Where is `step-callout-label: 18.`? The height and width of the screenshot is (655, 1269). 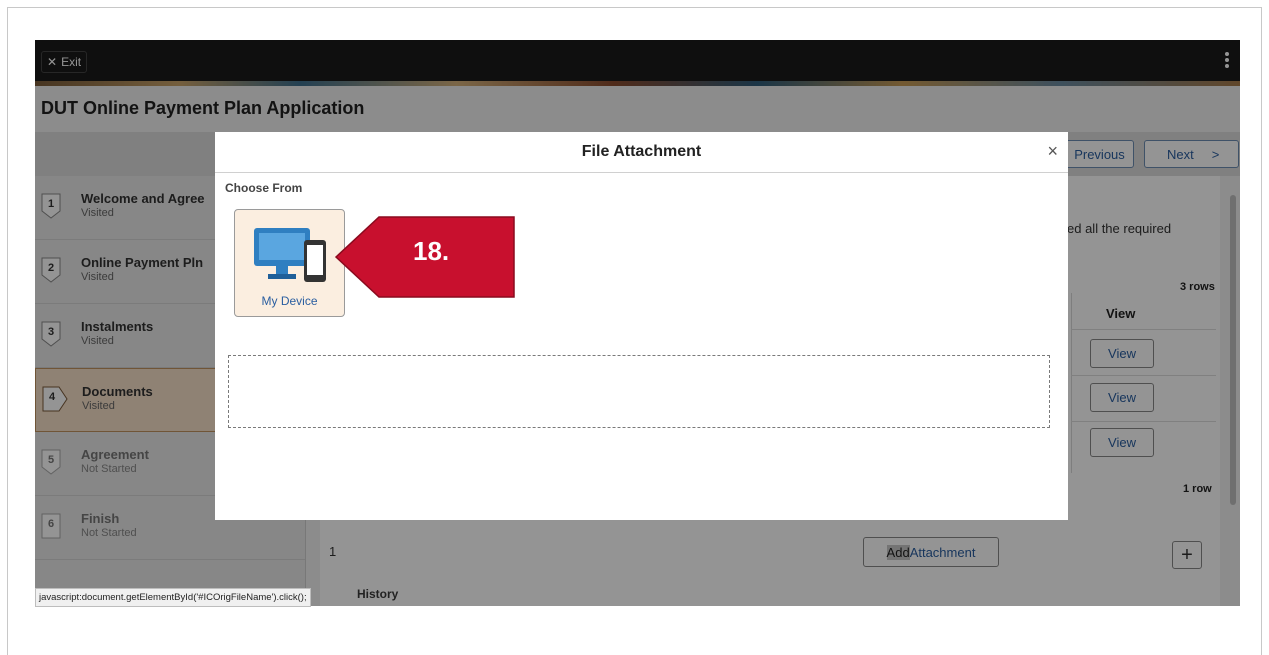 step-callout-label: 18. is located at coordinates (431, 251).